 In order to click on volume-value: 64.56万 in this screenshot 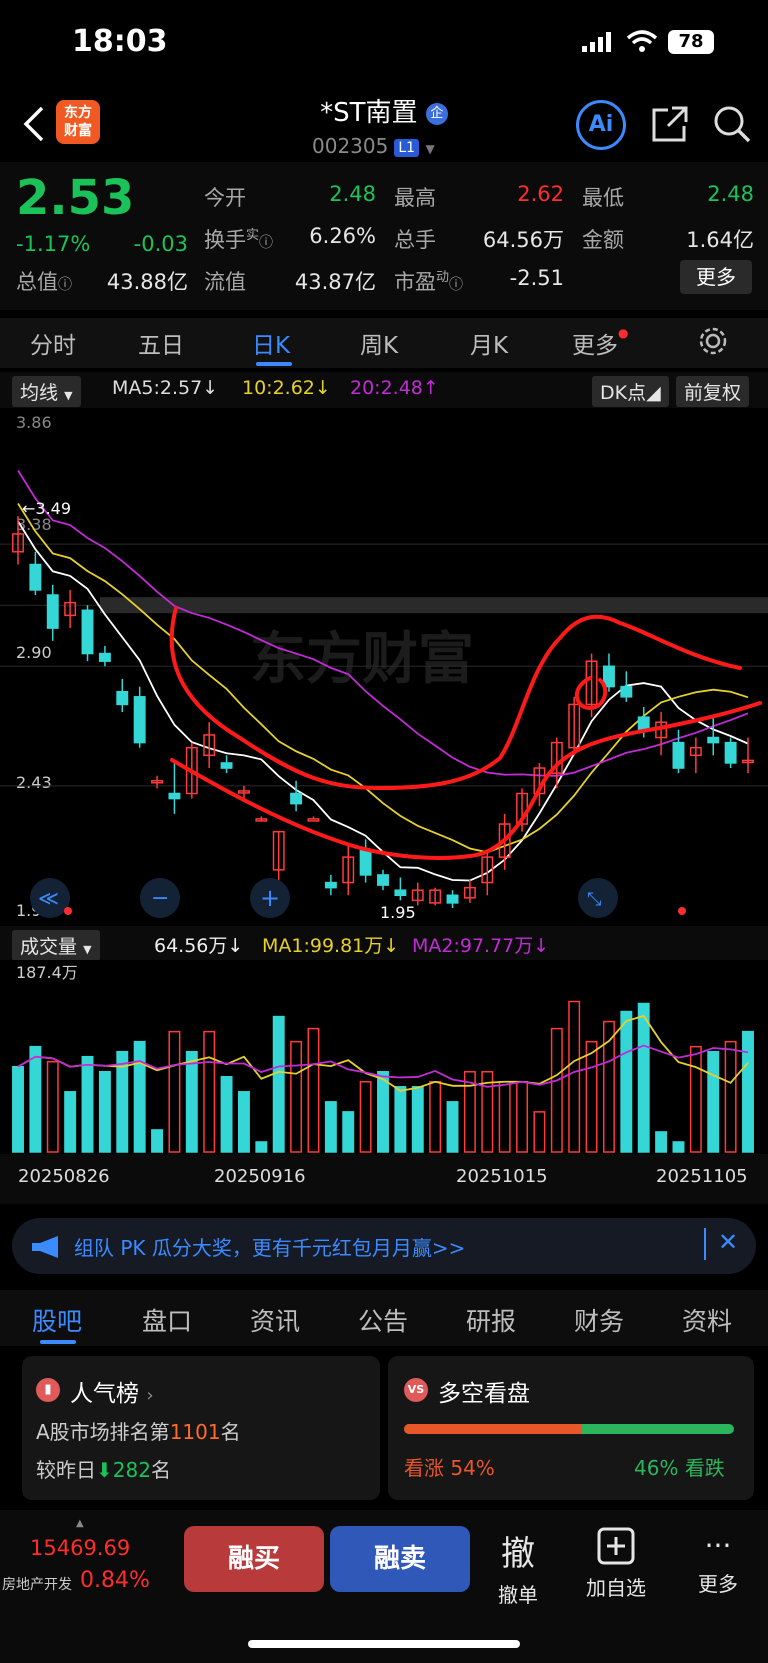, I will do `click(523, 240)`.